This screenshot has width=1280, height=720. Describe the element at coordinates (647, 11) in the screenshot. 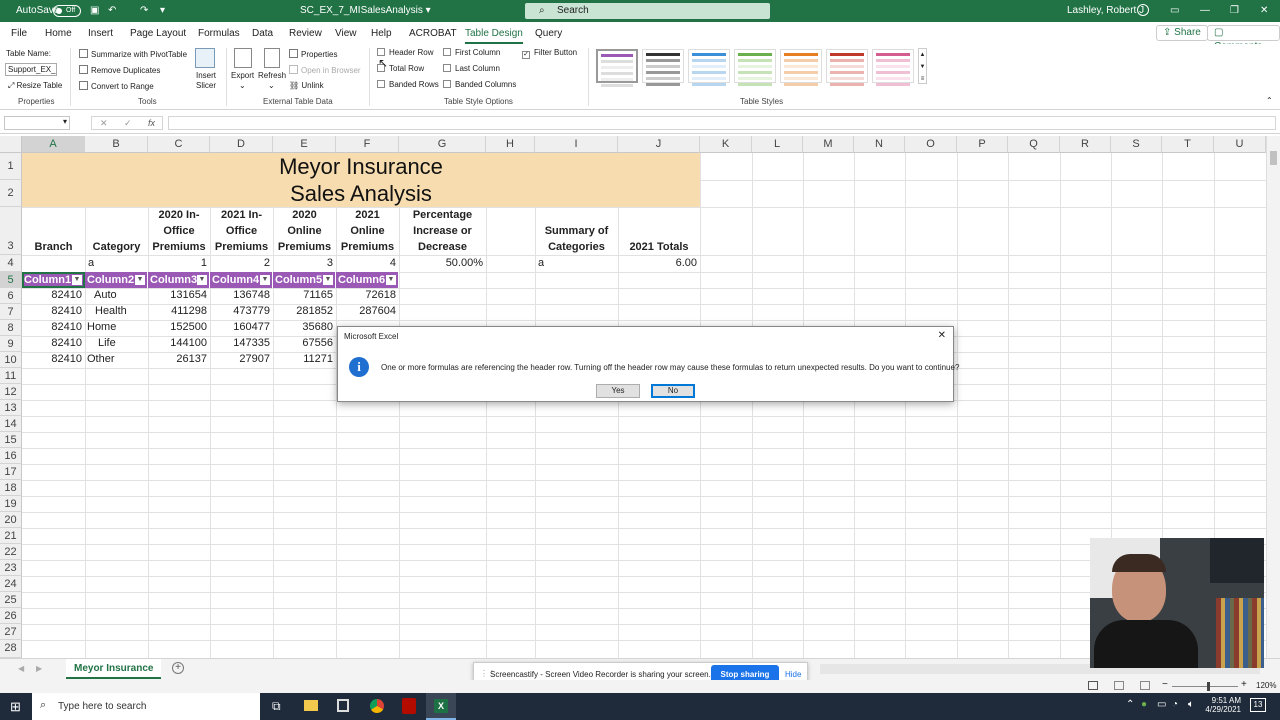

I see `search-box: ⌕ Search` at that location.